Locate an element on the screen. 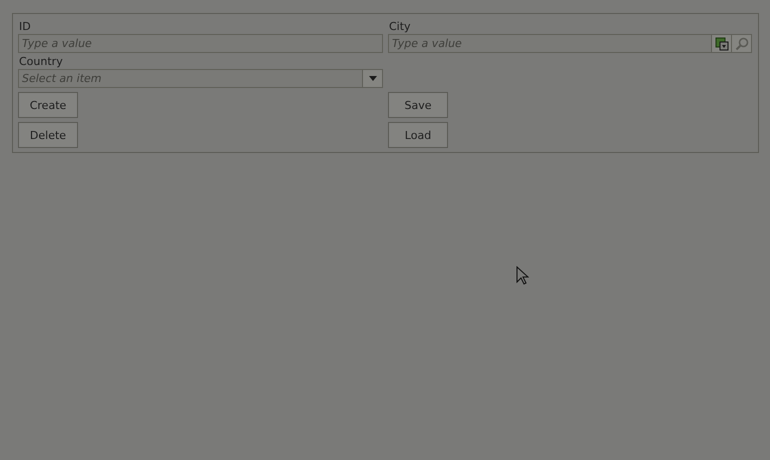 This screenshot has height=460, width=770. field-label: City is located at coordinates (400, 27).